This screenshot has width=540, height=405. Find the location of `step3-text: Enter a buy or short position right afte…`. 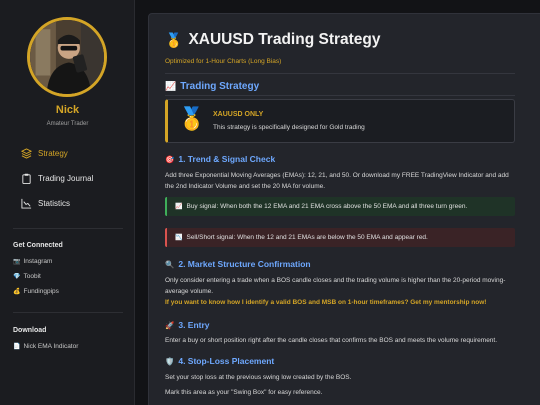

step3-text: Enter a buy or short position right afte… is located at coordinates (331, 340).